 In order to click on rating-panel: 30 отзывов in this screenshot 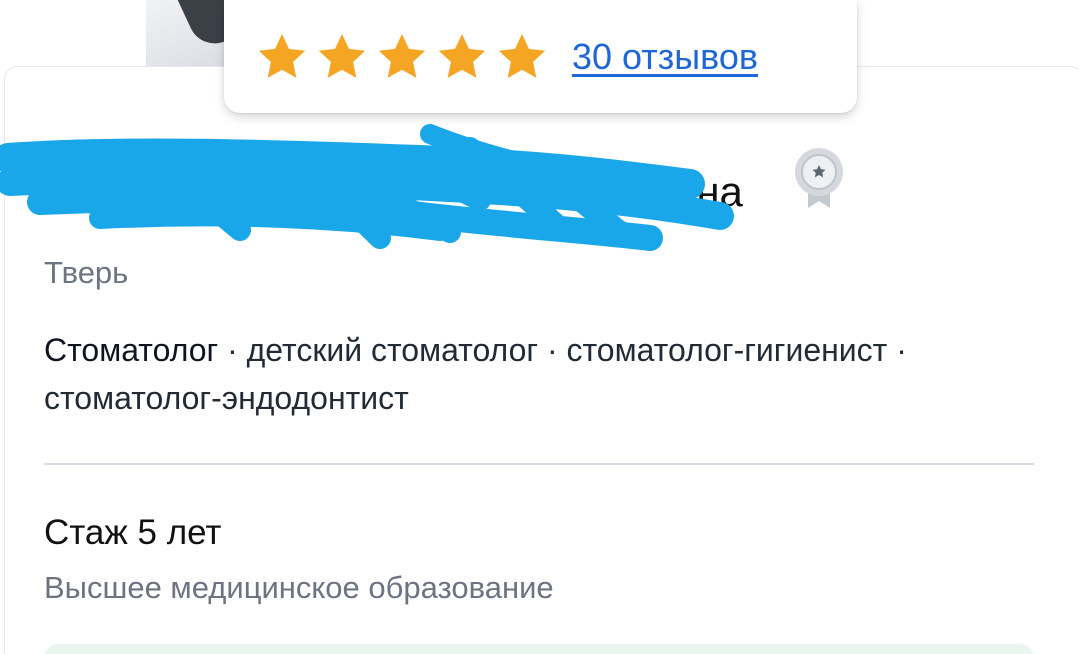, I will do `click(540, 56)`.